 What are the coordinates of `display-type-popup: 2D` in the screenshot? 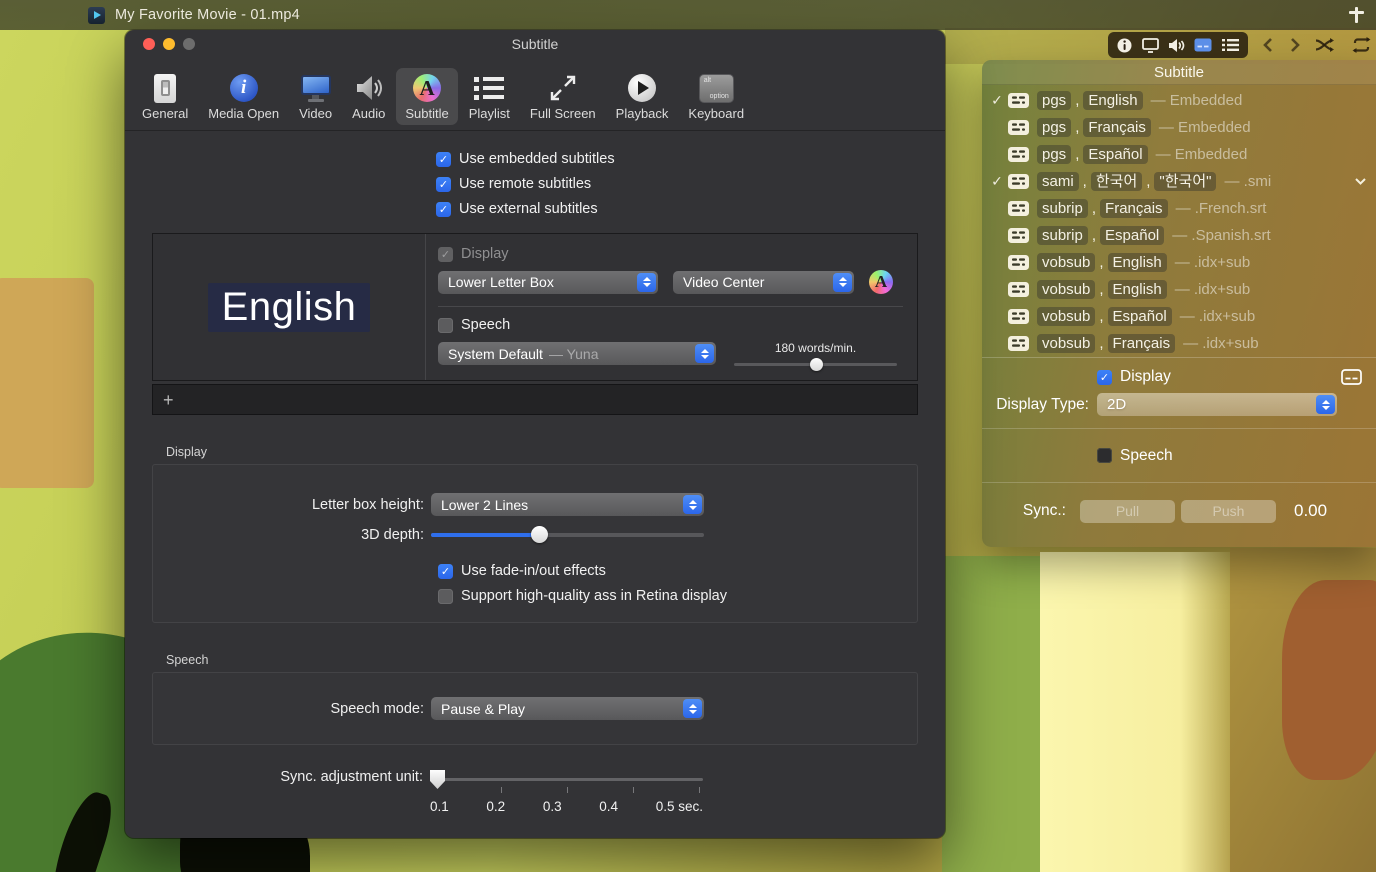 It's located at (1217, 404).